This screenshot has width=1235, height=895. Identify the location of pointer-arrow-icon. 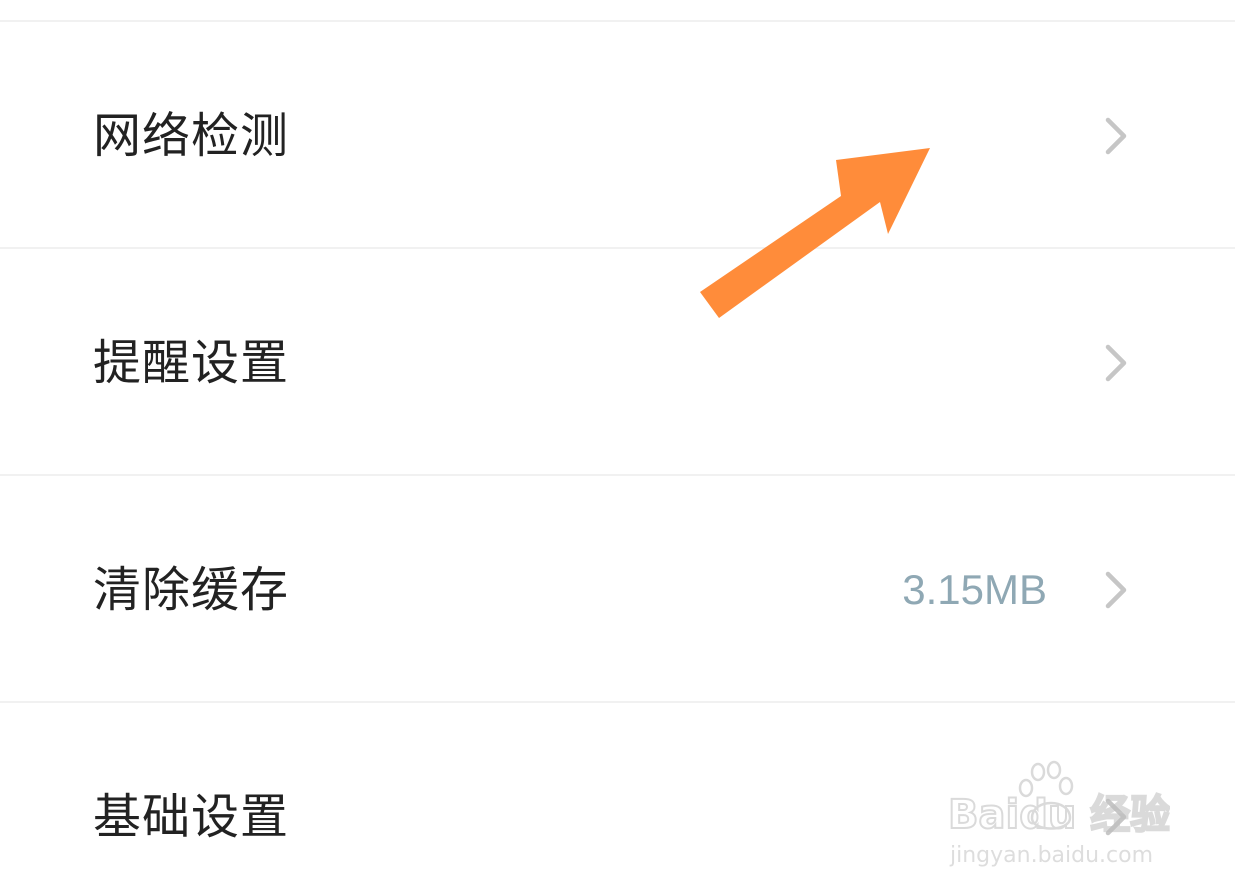
(815, 233).